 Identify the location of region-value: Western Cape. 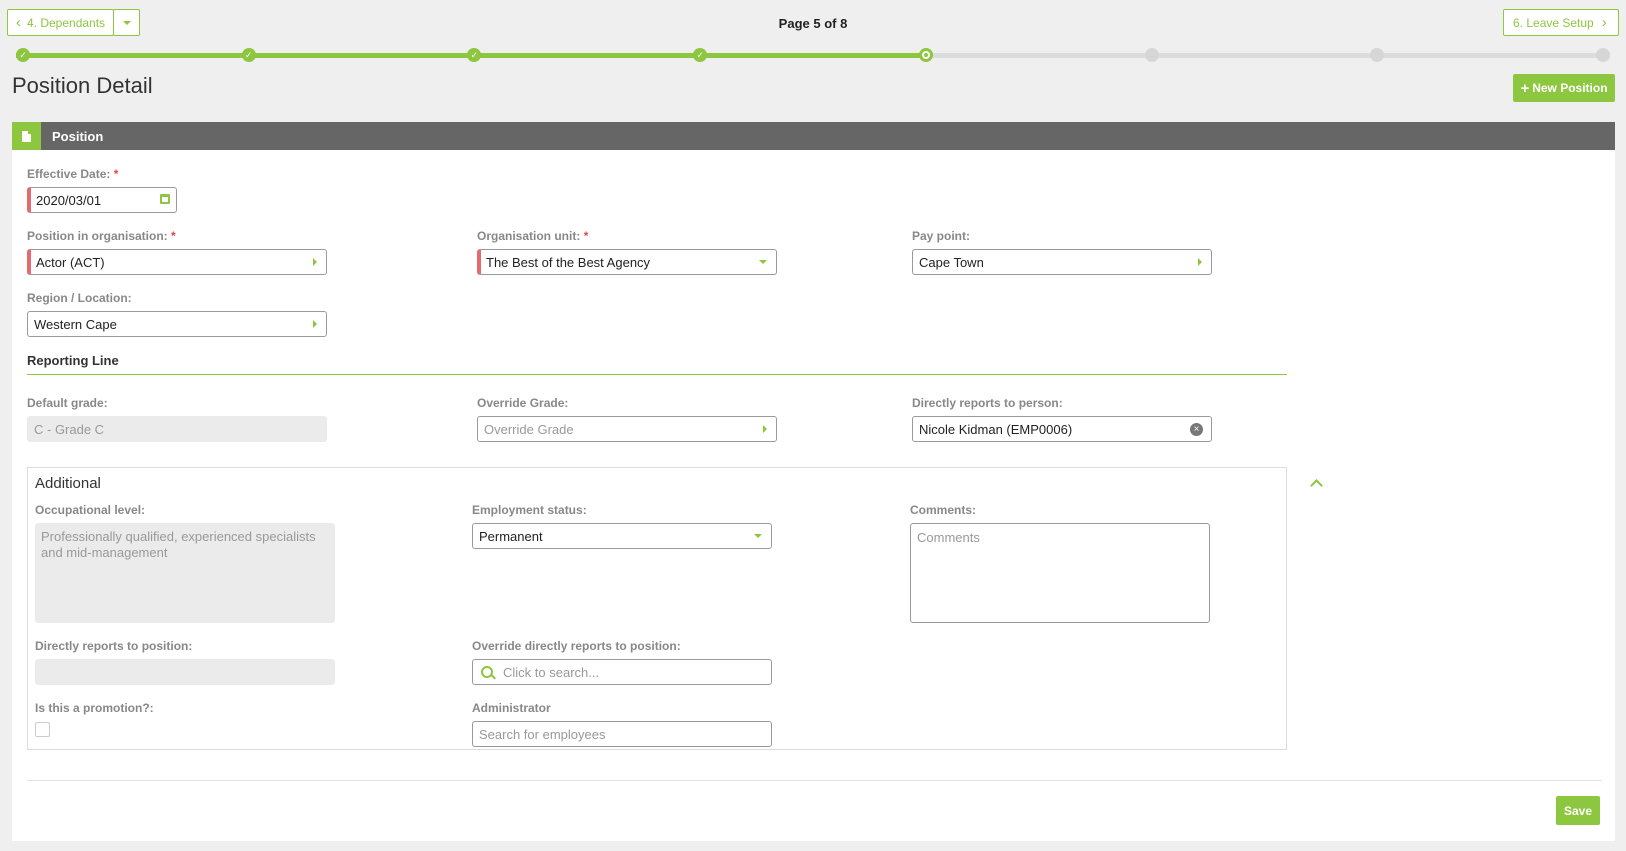
(75, 324).